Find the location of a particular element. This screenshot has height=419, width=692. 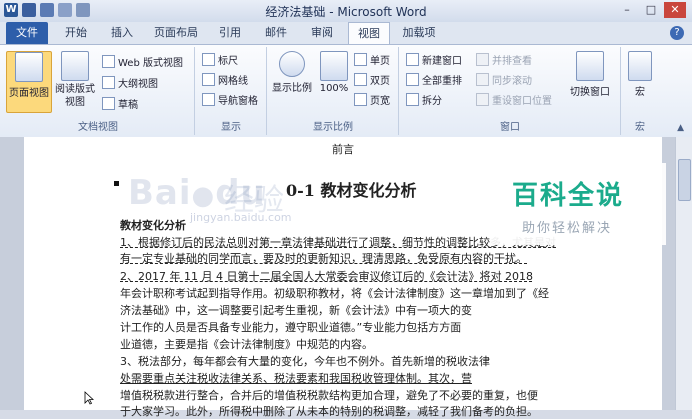

draft-label: 草稿 is located at coordinates (128, 105).